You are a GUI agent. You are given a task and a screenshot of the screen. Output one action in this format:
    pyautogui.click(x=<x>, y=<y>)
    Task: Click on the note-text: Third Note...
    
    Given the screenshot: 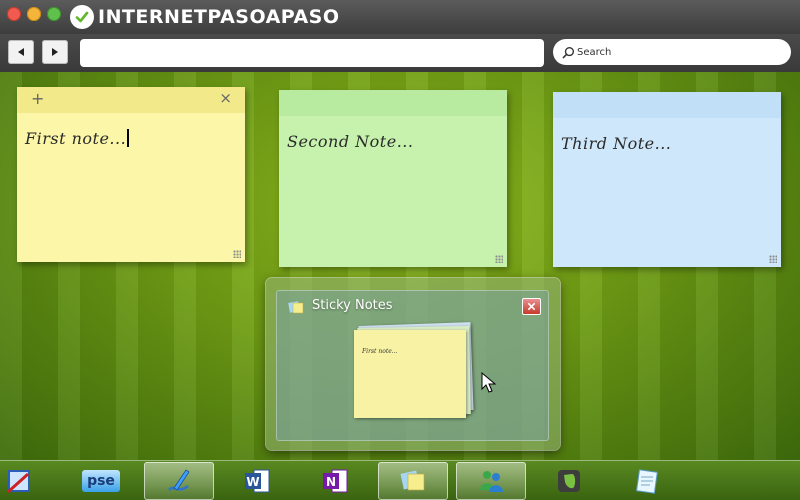 What is the action you would take?
    pyautogui.click(x=616, y=143)
    